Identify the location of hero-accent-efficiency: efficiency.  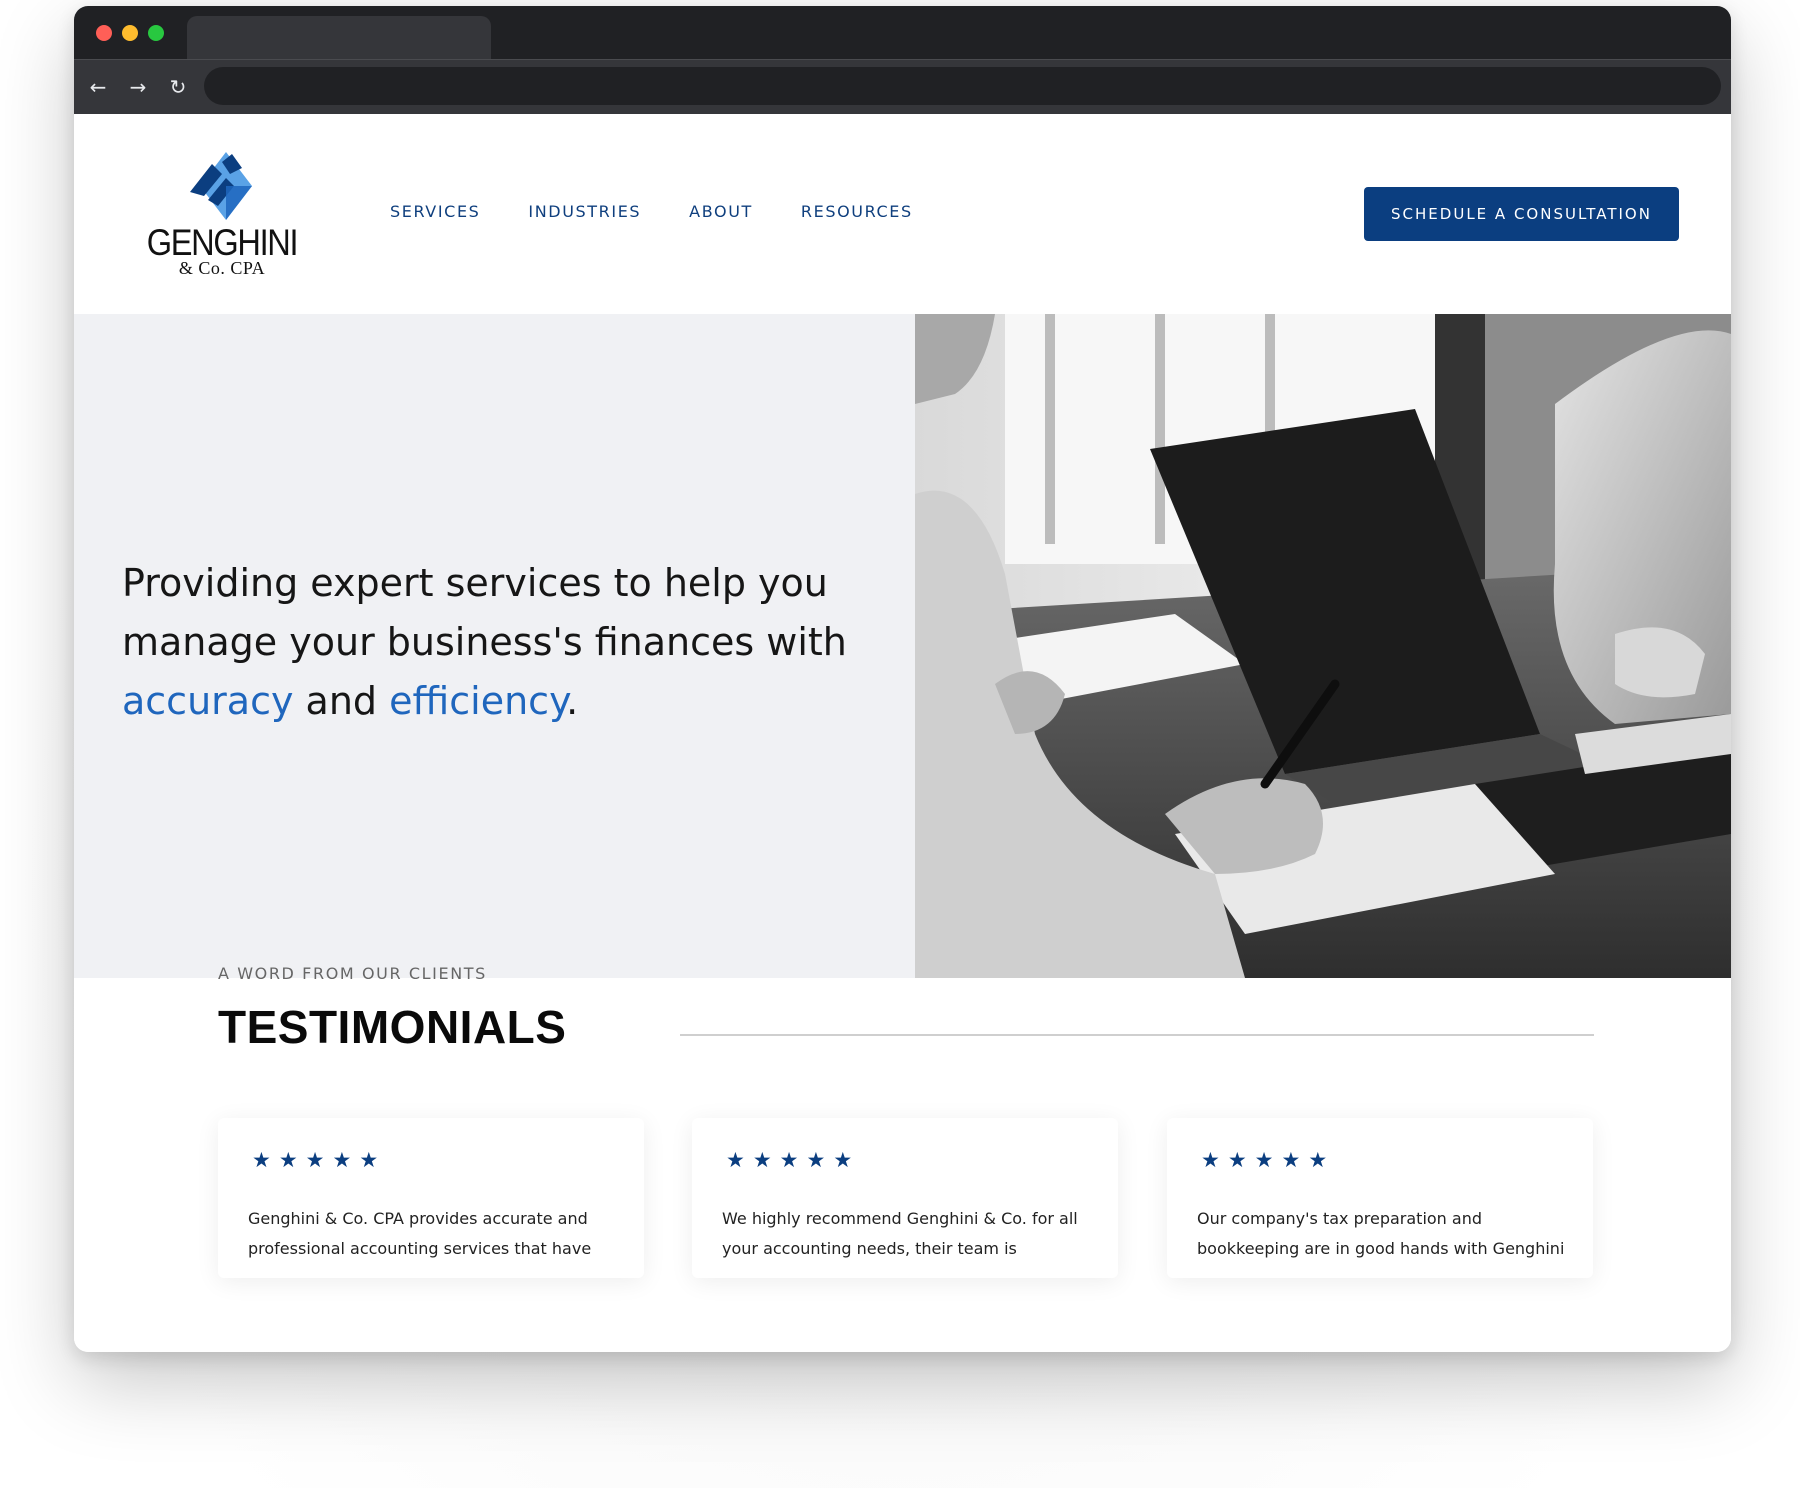
(478, 701).